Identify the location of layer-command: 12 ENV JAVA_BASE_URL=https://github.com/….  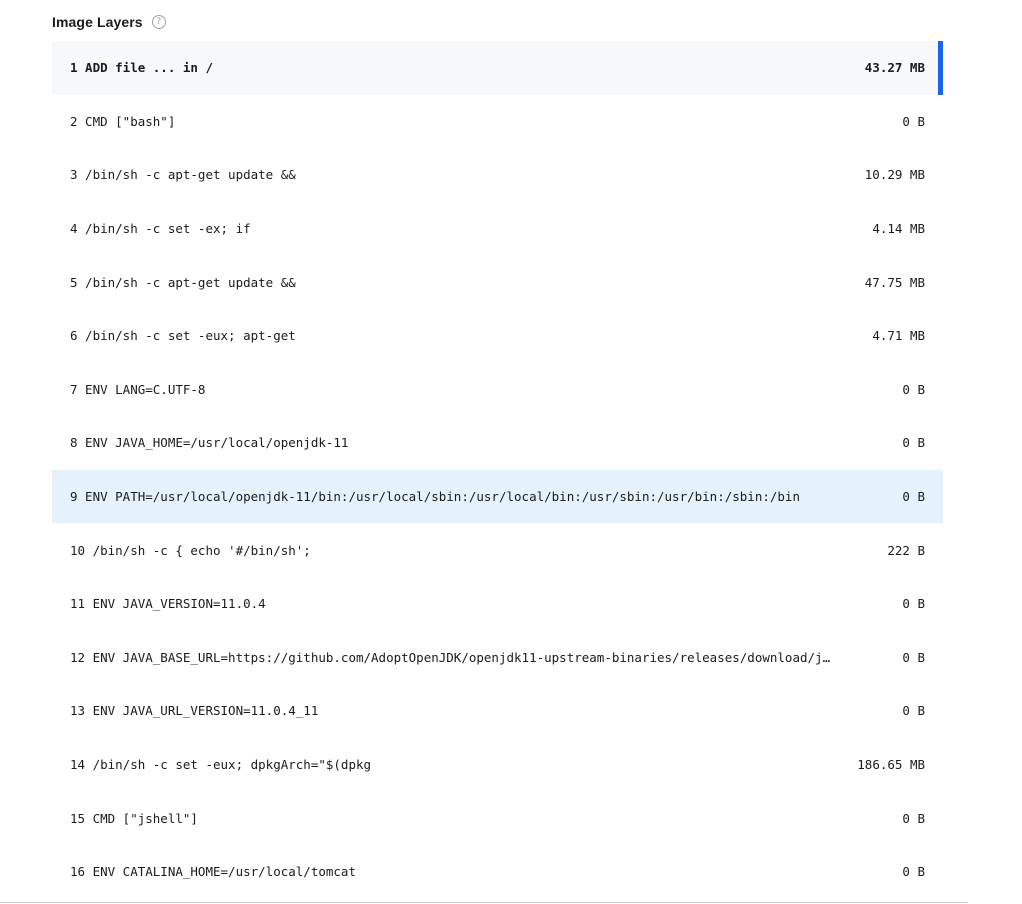
(450, 657).